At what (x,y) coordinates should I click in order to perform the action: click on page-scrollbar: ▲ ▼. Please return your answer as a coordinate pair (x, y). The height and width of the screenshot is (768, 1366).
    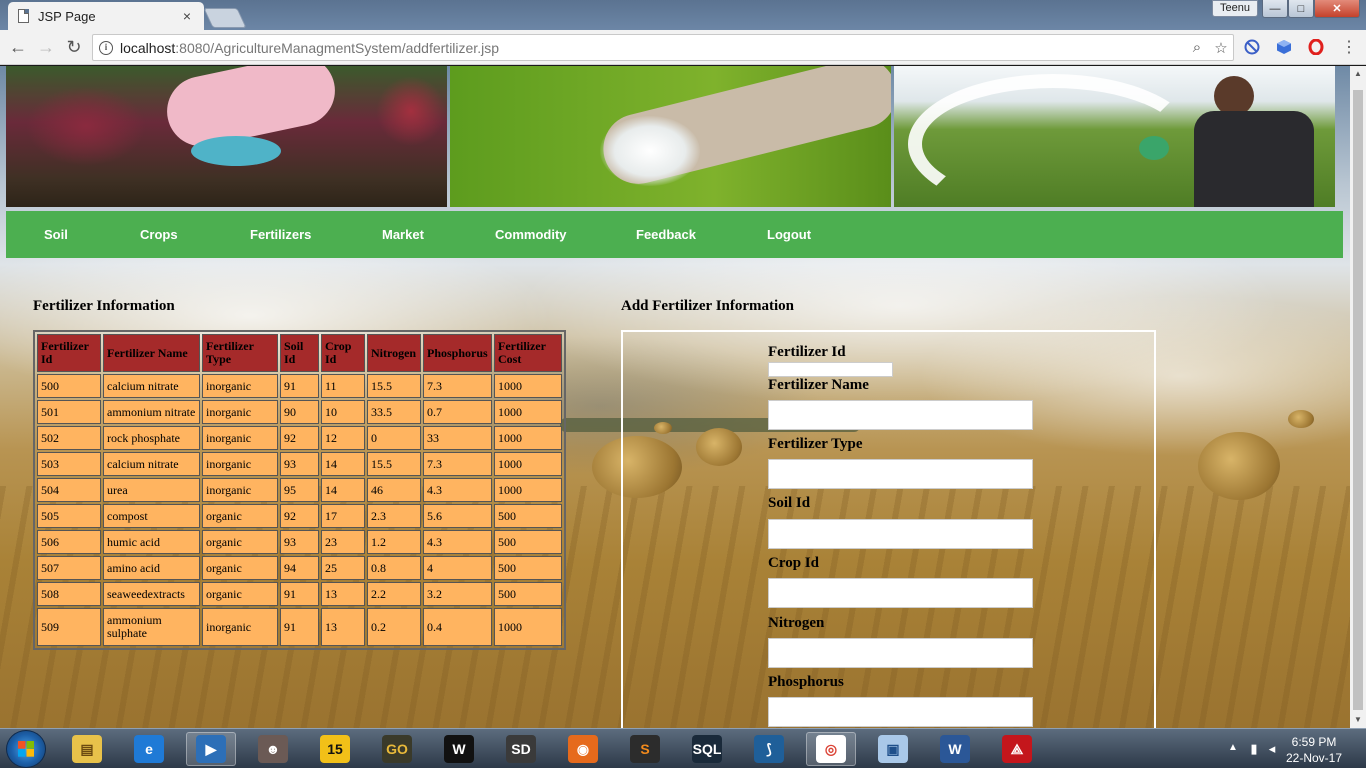
    Looking at the image, I should click on (1358, 397).